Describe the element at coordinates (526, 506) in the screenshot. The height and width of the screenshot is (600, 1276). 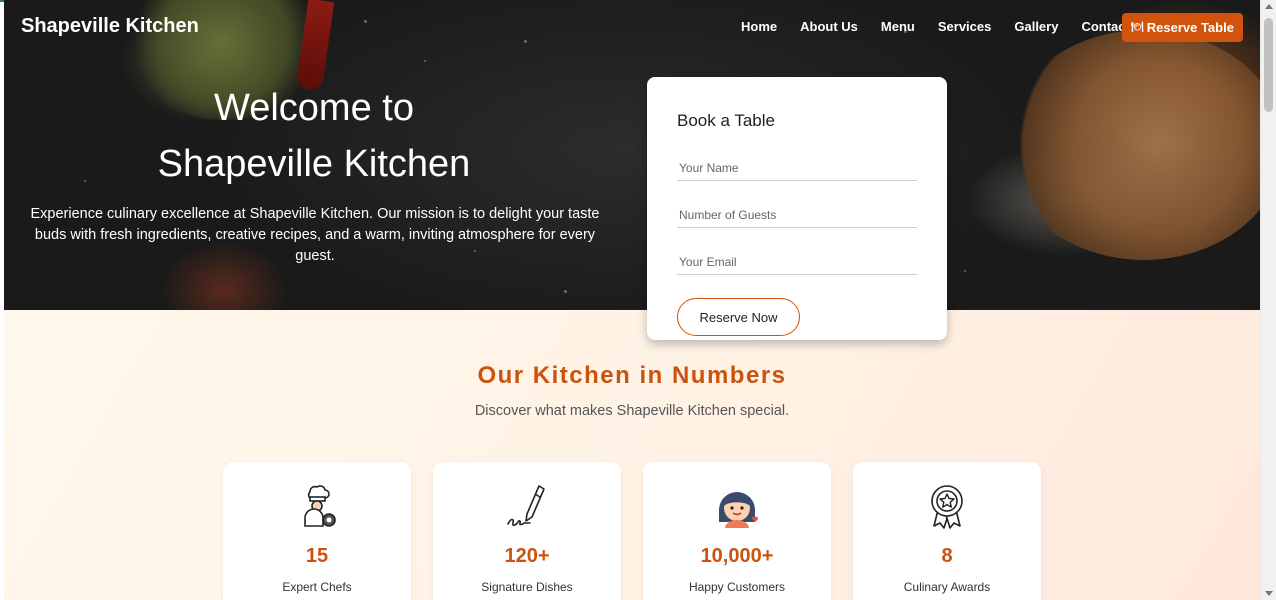
I see `pen-signature-icon` at that location.